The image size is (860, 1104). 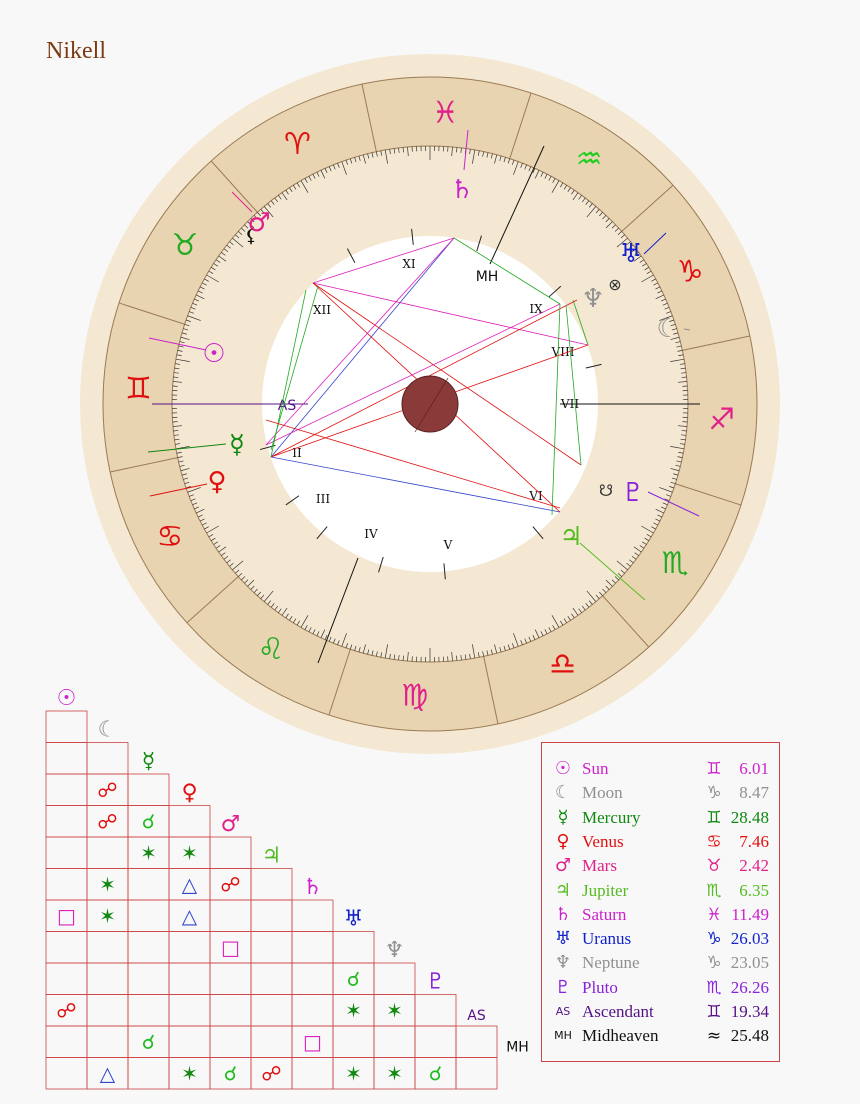 I want to click on aspect-grid-header: ☿, so click(x=149, y=761).